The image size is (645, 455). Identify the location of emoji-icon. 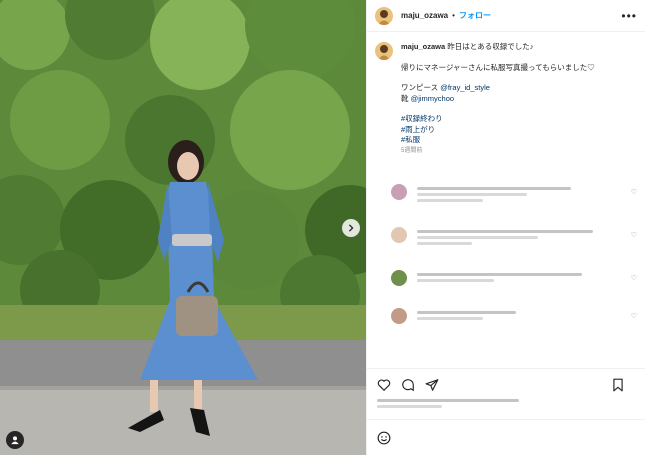
(384, 437).